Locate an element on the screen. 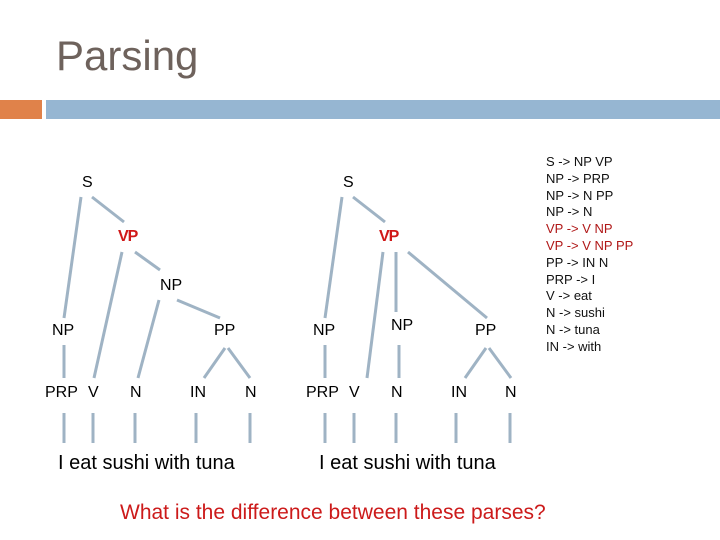  edge-left-vp-np is located at coordinates (147, 261).